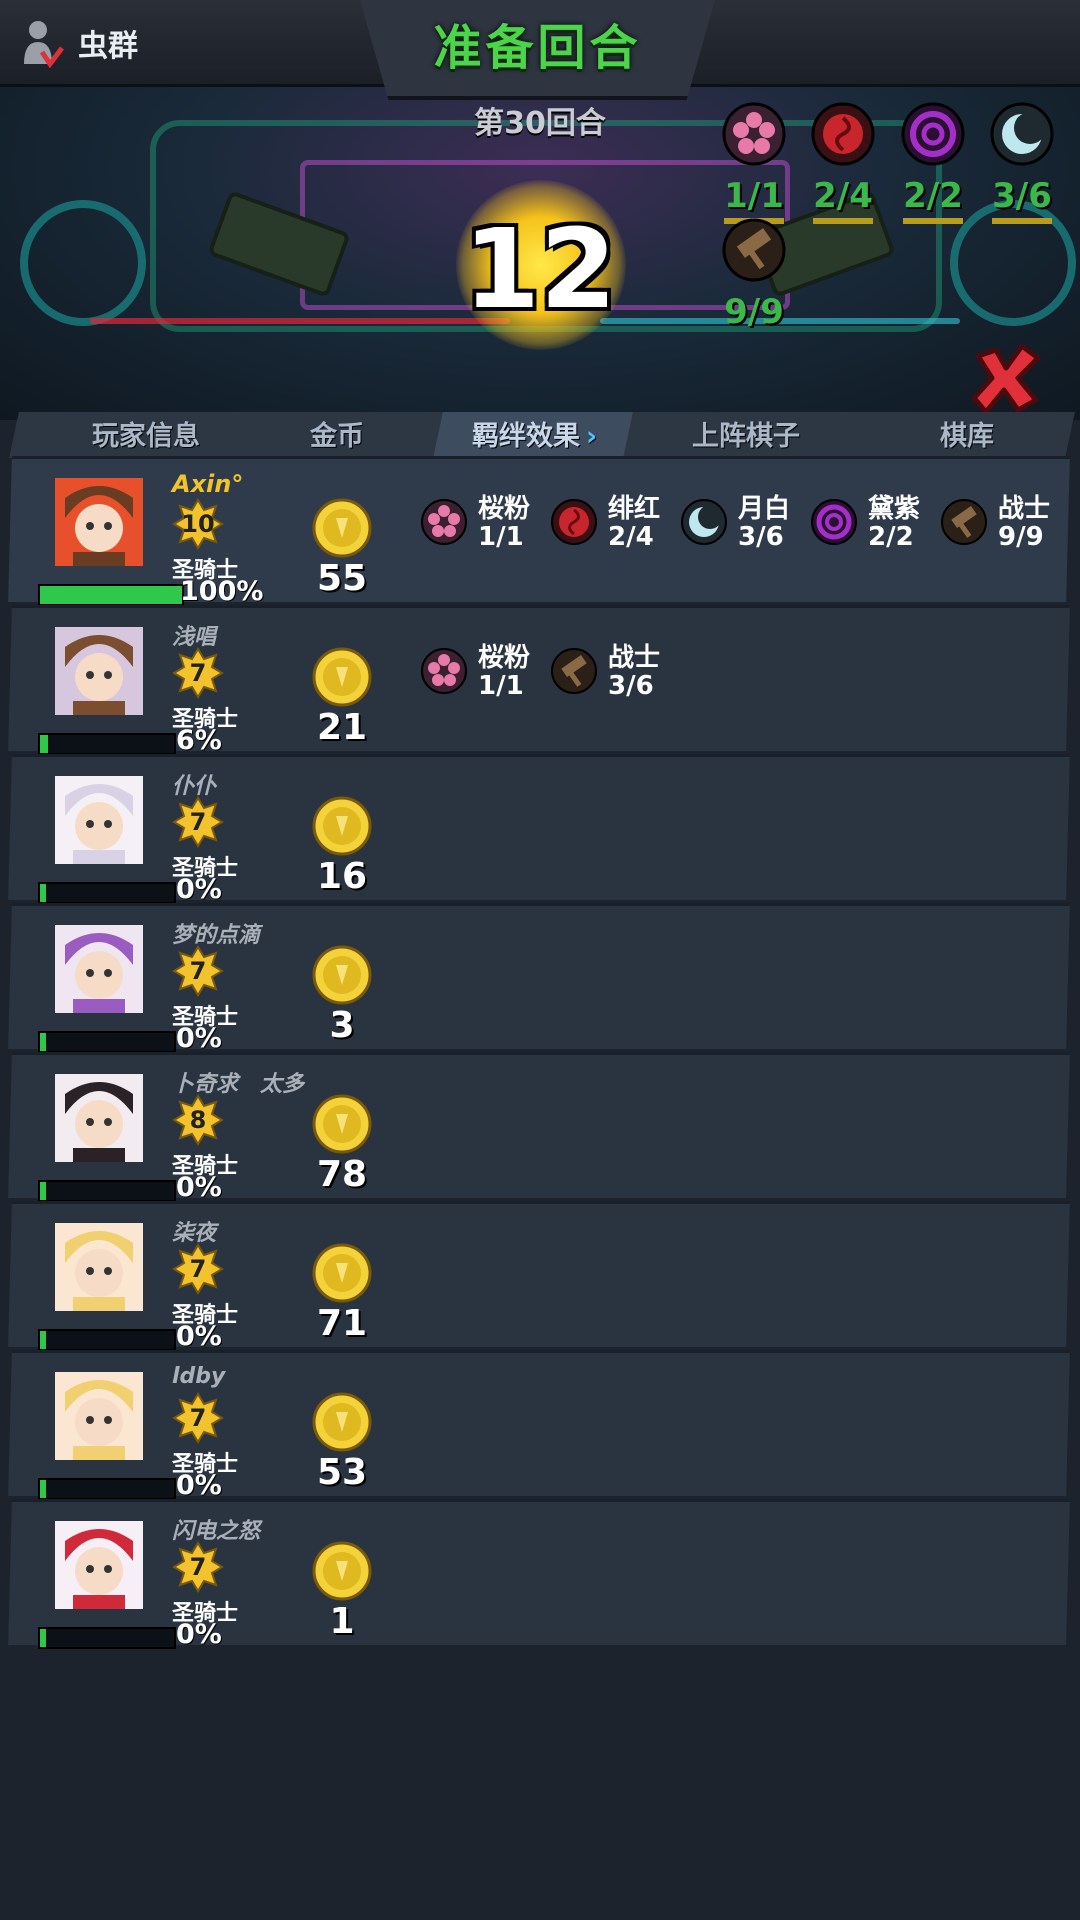 The height and width of the screenshot is (1920, 1080). What do you see at coordinates (342, 1472) in the screenshot?
I see `player-gold: 53` at bounding box center [342, 1472].